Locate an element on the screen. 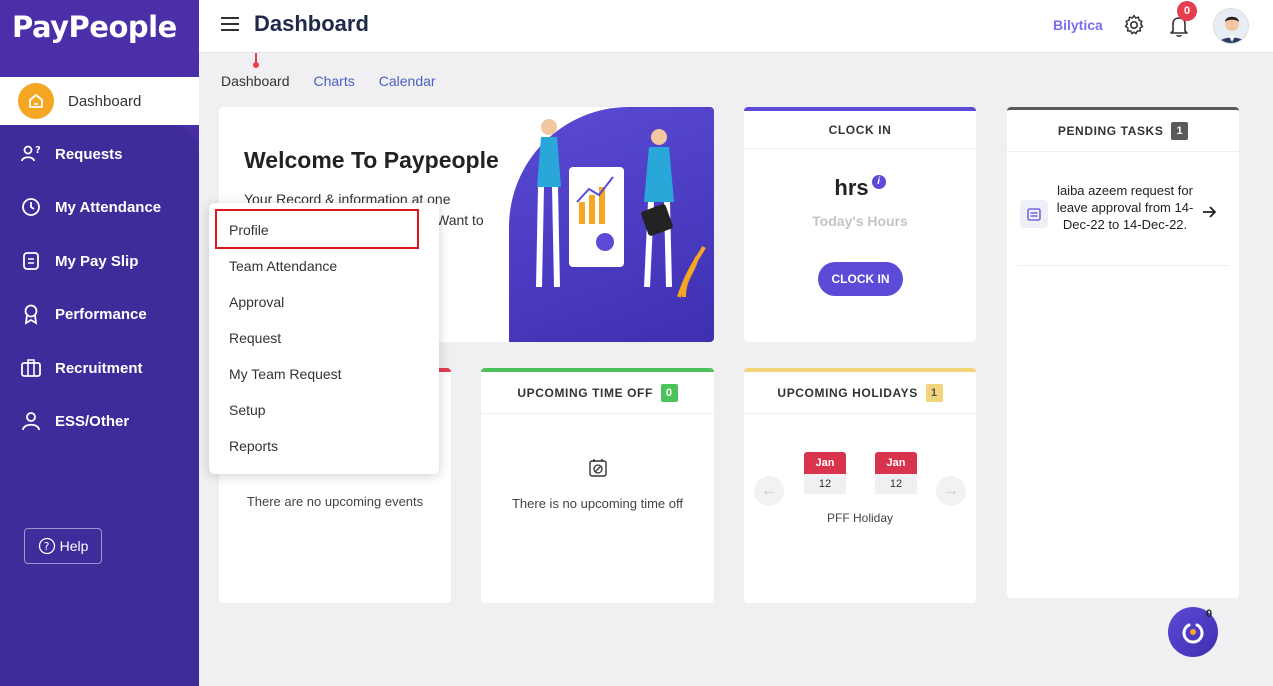 The width and height of the screenshot is (1273, 686). info-icon: i is located at coordinates (878, 182).